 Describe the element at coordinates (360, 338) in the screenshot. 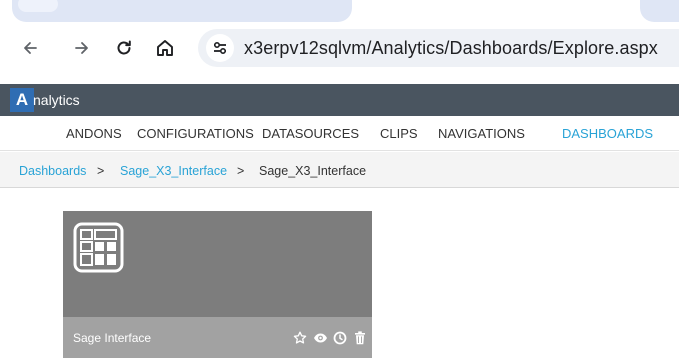

I see `trash-icon` at that location.